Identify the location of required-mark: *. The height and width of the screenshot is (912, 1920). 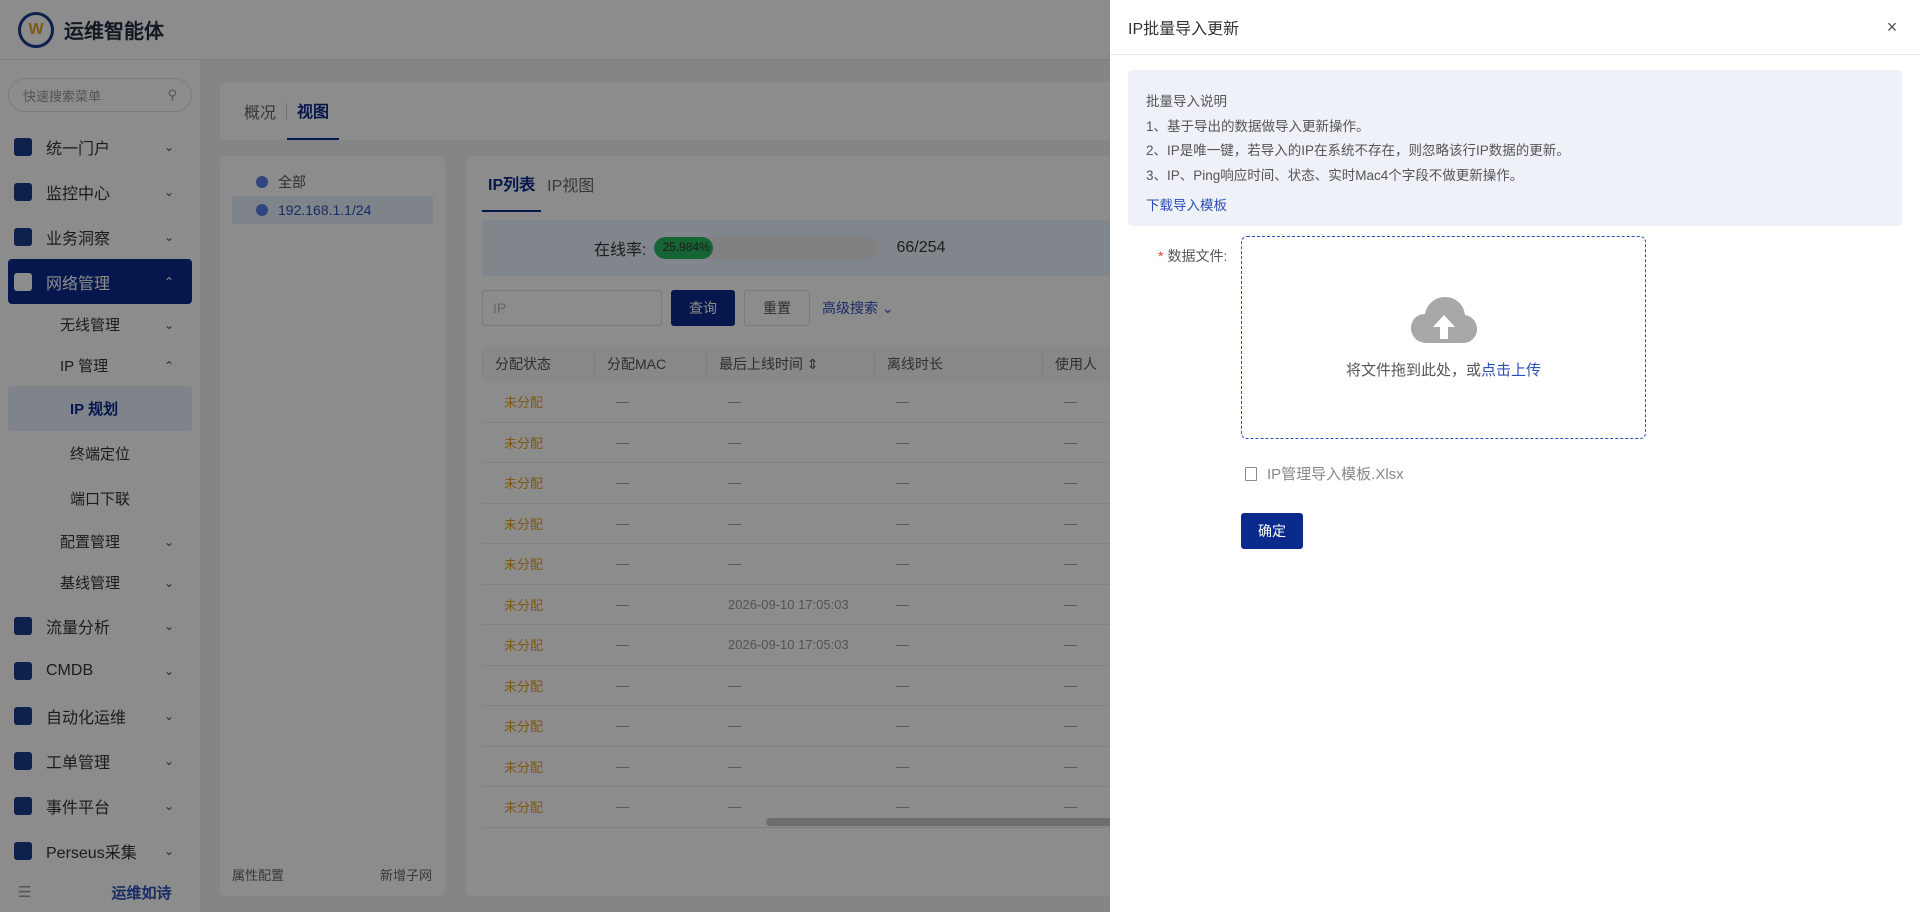
(1161, 256).